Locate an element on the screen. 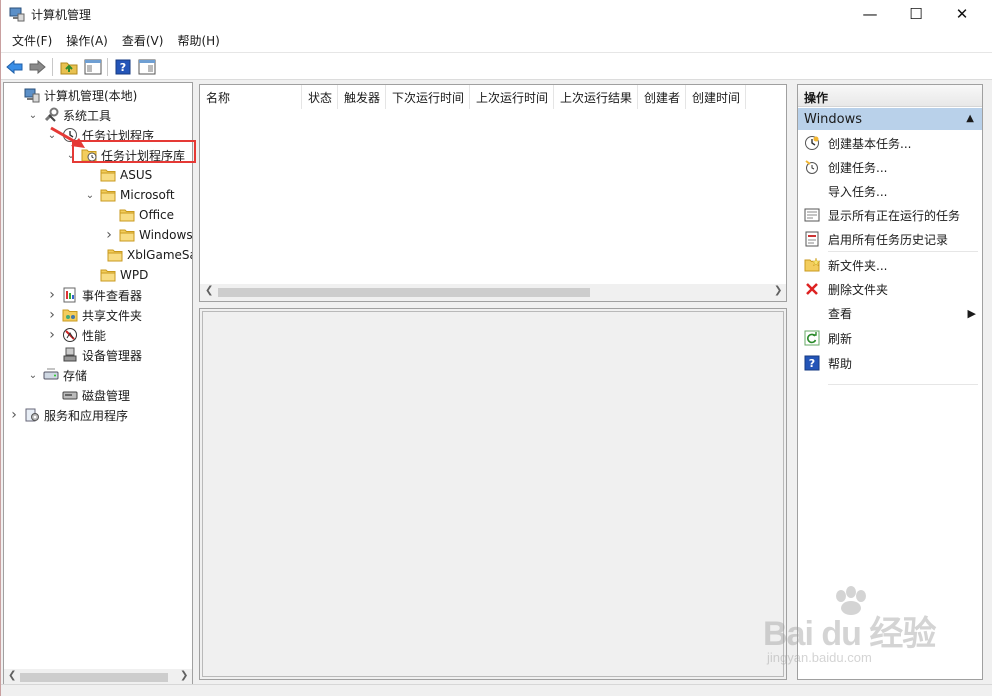 The height and width of the screenshot is (696, 992). selection-highlight-annotation is located at coordinates (134, 151).